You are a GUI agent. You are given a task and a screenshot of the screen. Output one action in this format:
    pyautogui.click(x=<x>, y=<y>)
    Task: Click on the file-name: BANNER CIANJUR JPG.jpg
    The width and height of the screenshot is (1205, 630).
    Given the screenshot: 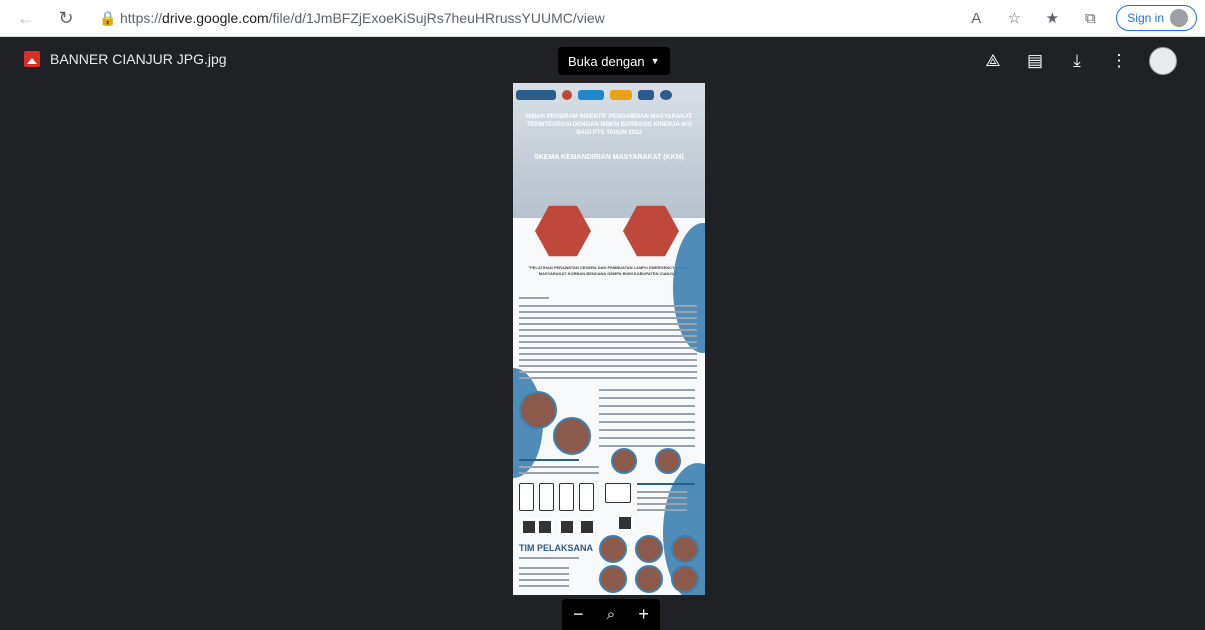 What is the action you would take?
    pyautogui.click(x=138, y=59)
    